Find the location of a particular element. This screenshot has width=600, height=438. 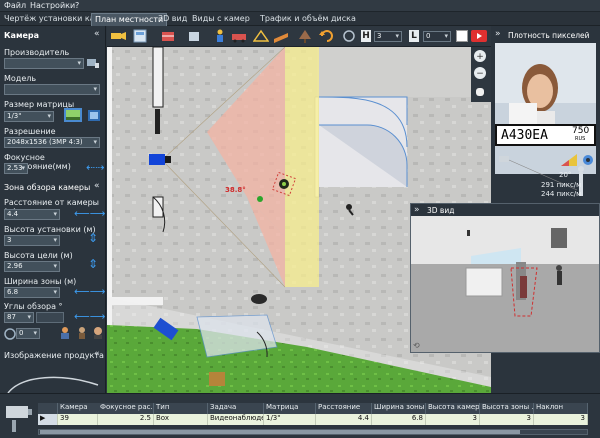

h-select: 3 is located at coordinates (388, 36).